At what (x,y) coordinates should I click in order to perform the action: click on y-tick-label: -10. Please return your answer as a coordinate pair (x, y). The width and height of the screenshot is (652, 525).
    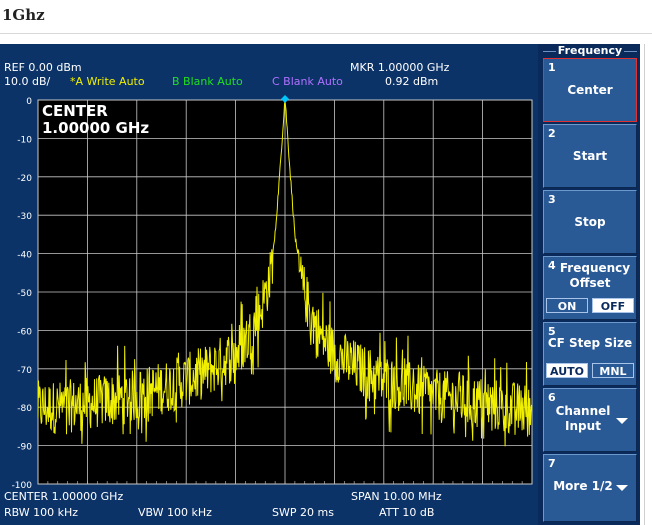
    Looking at the image, I should click on (24, 140).